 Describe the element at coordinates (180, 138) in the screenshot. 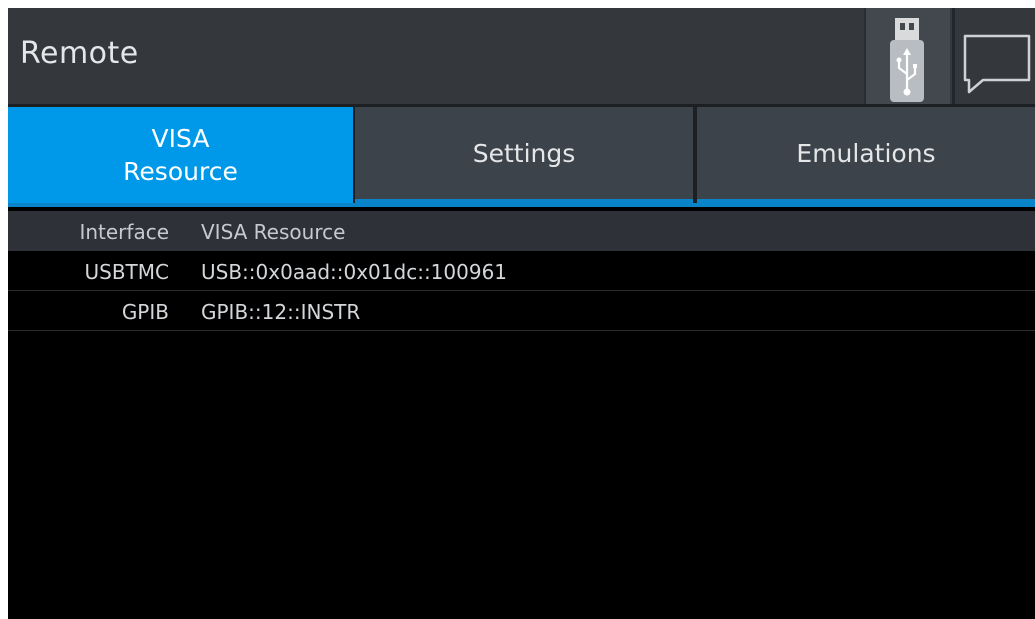

I see `tab-label-line1: VISA` at that location.